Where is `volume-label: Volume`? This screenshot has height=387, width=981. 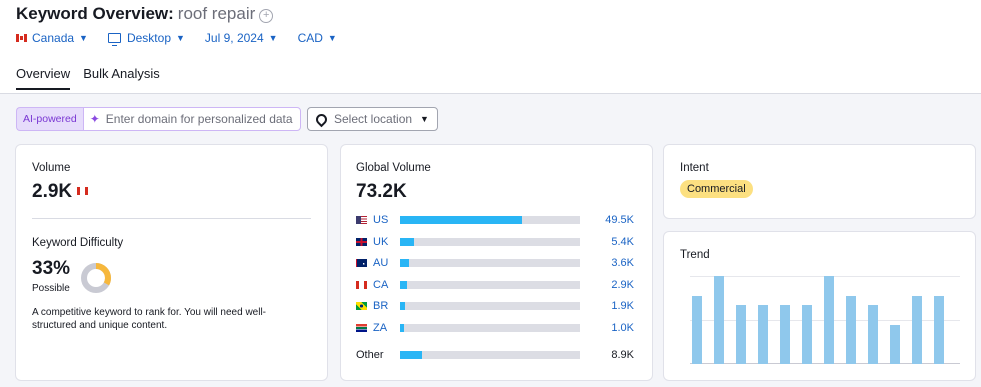 volume-label: Volume is located at coordinates (51, 168).